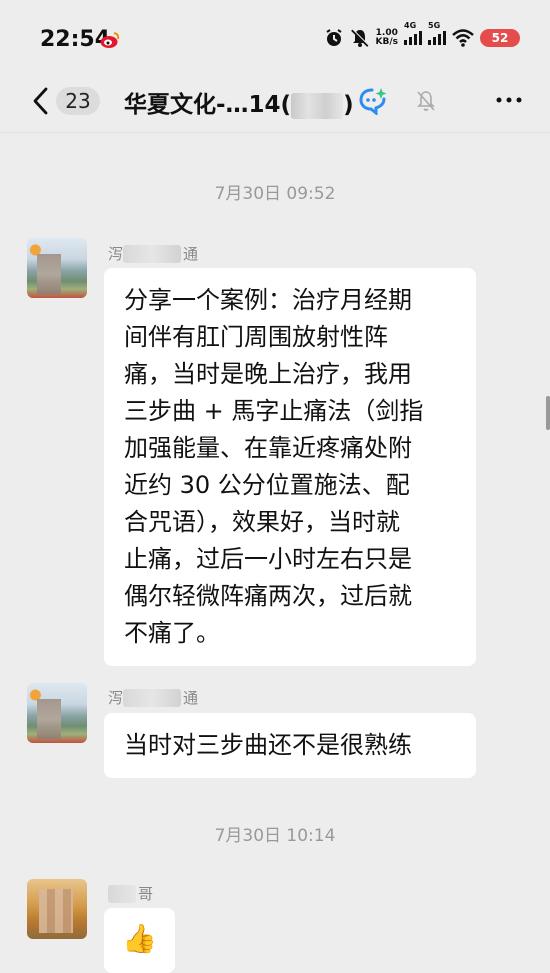 This screenshot has height=973, width=550. I want to click on chat-title-text: 华夏文化-…14(, so click(208, 105).